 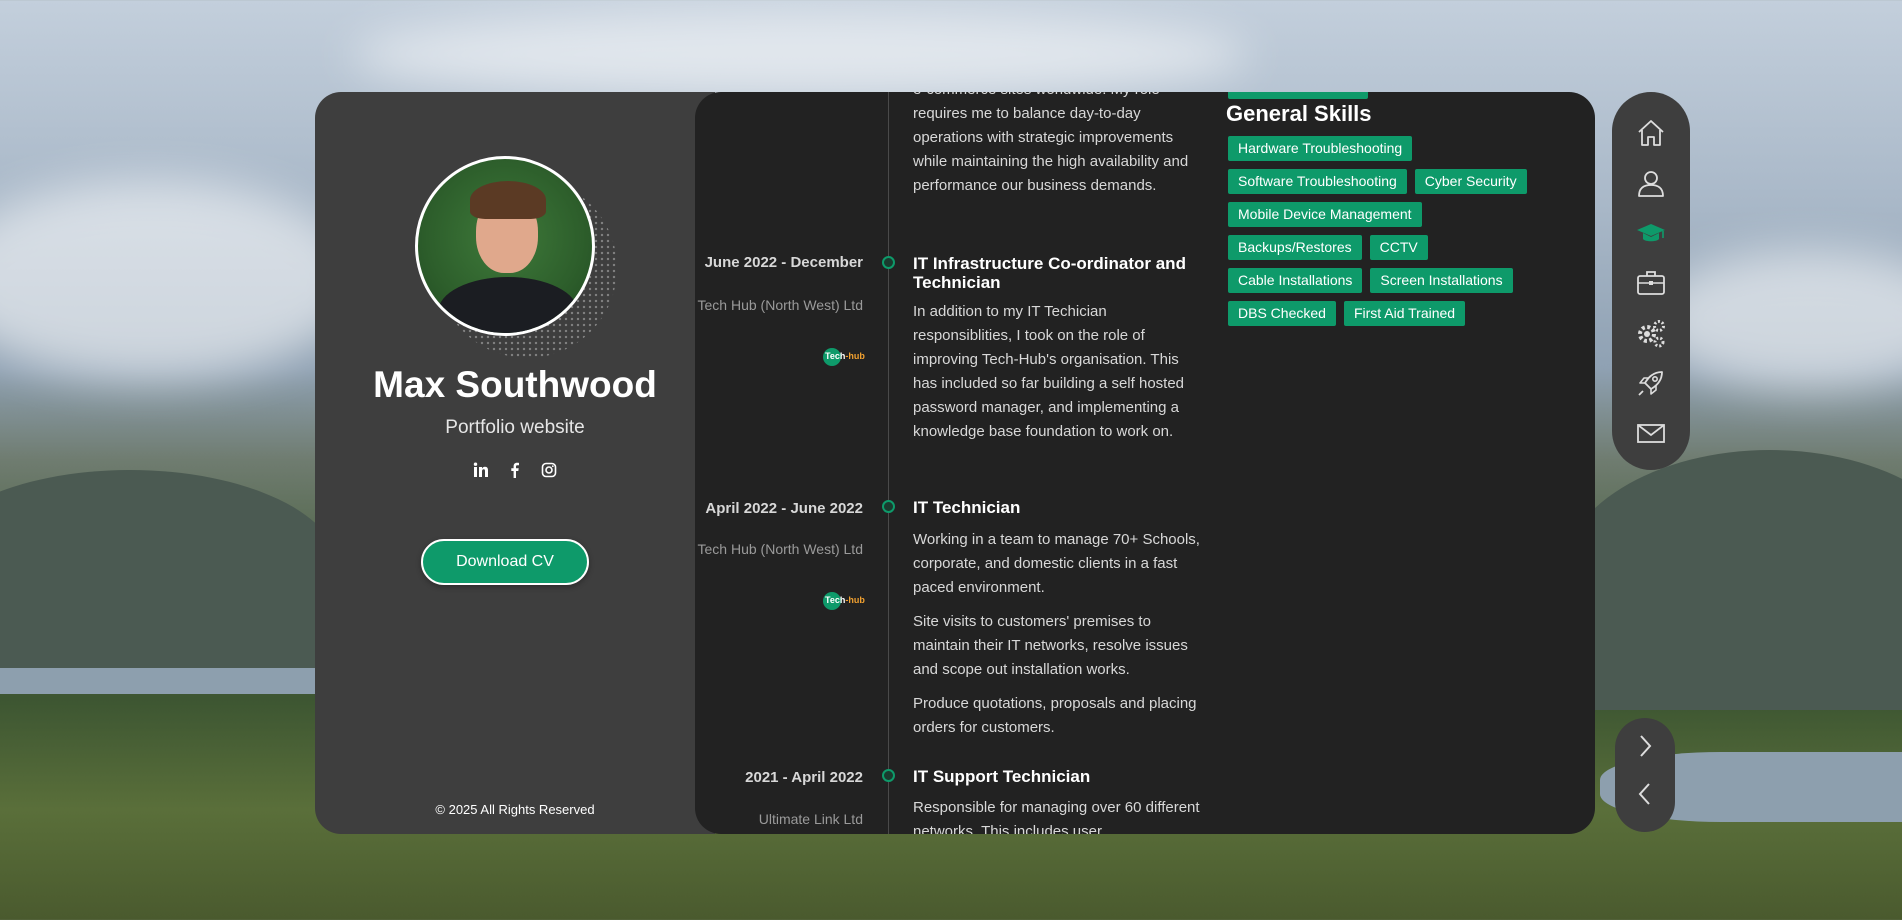 I want to click on next-arrow-icon, so click(x=1645, y=746).